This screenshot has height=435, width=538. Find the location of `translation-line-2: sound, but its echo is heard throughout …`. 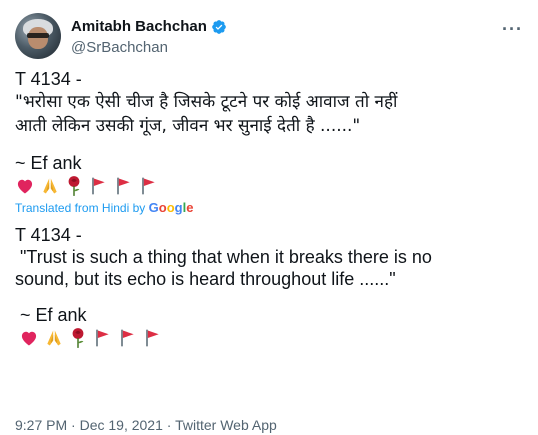

translation-line-2: sound, but its echo is heard throughout … is located at coordinates (205, 279).